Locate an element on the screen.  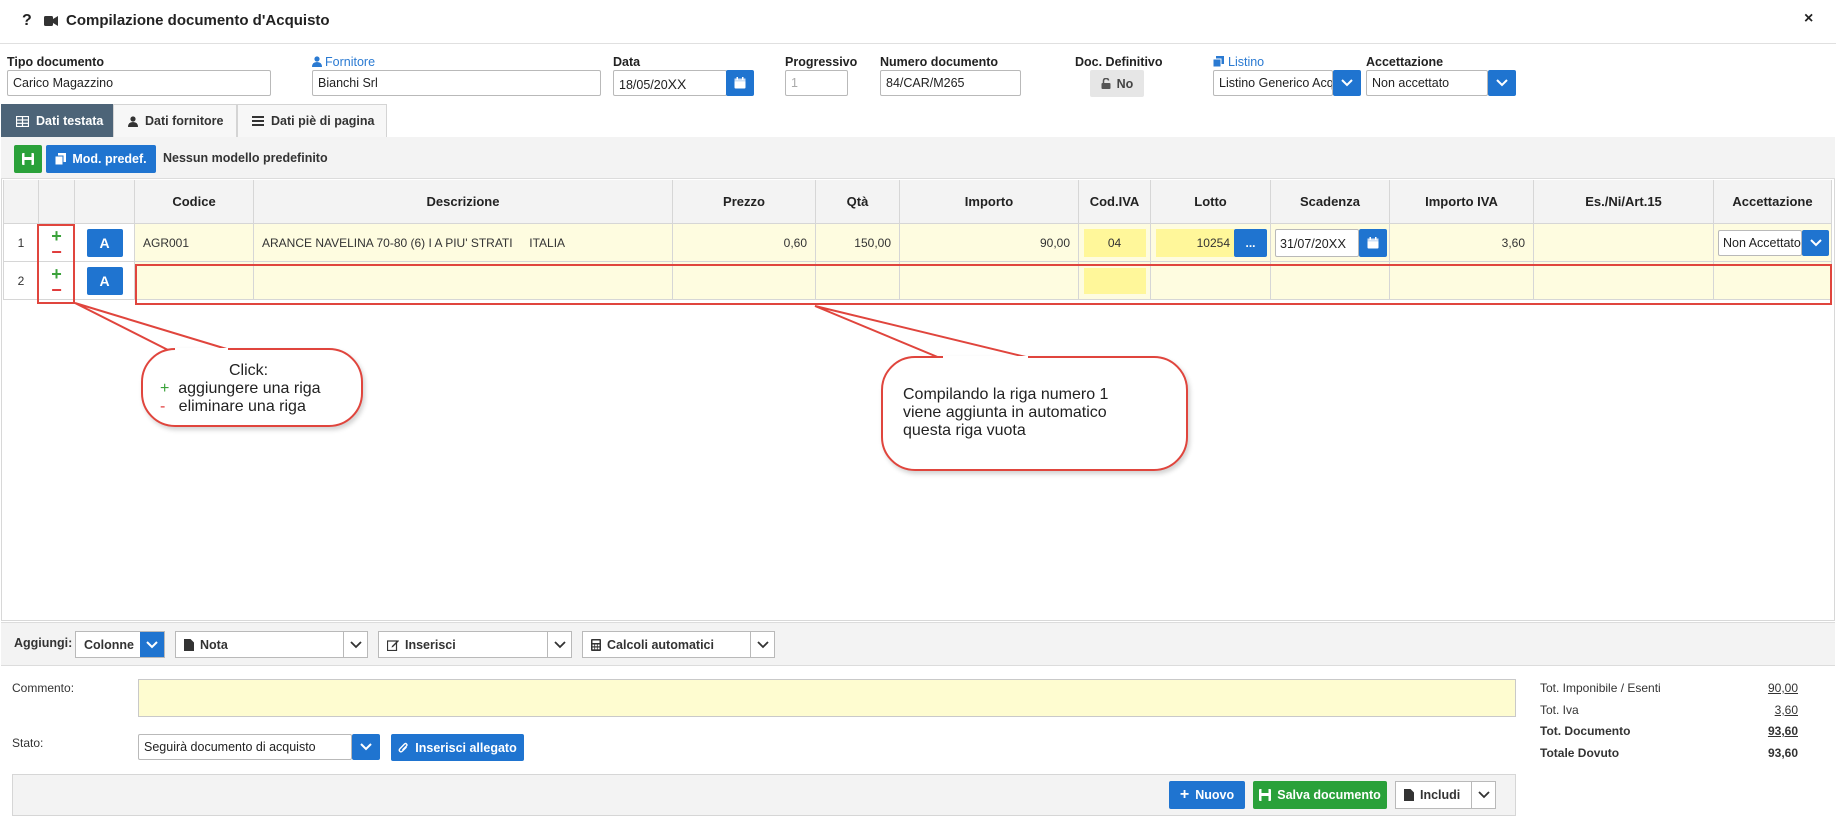
totale-dovuto-label: Totale Dovuto is located at coordinates (1580, 753).